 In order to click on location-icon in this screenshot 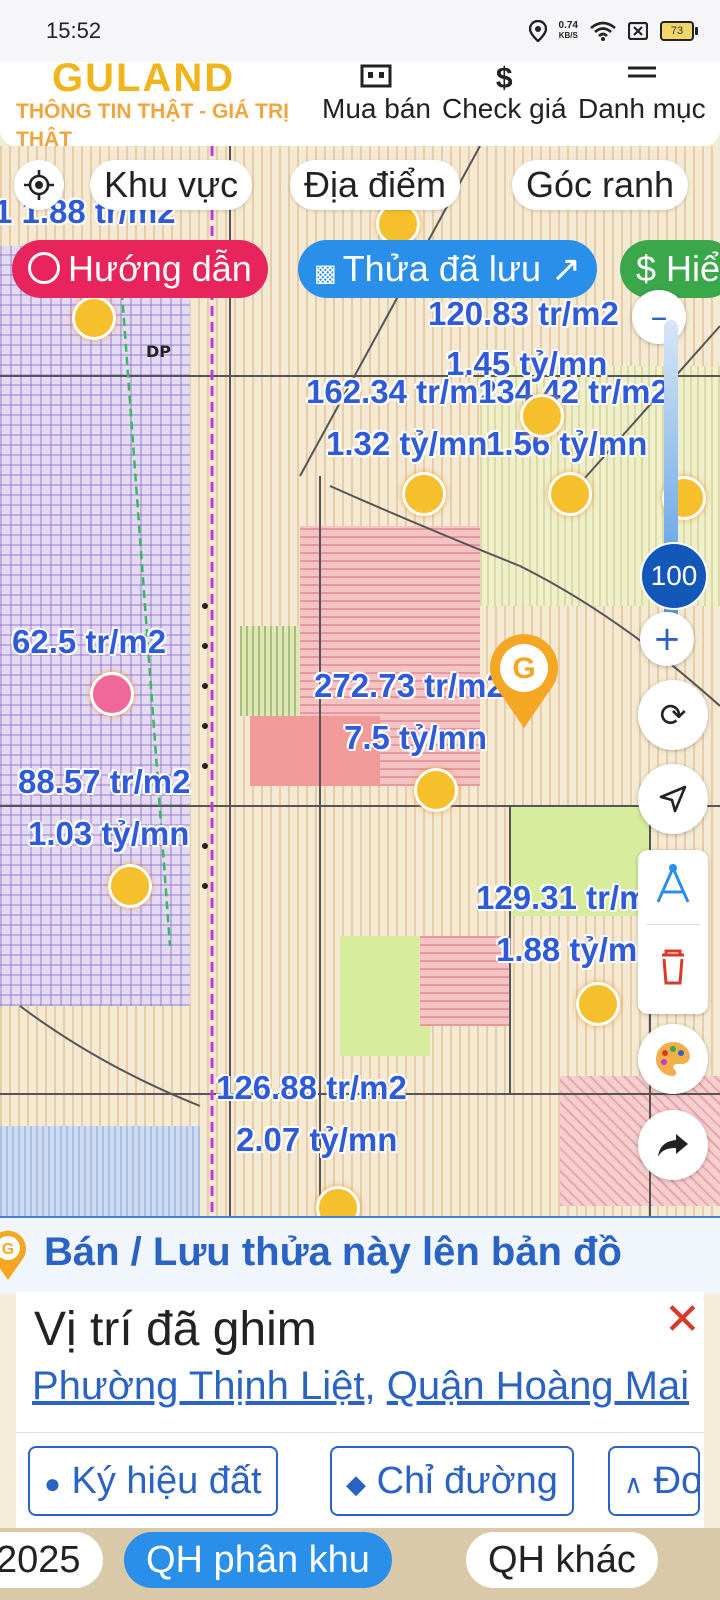, I will do `click(537, 31)`.